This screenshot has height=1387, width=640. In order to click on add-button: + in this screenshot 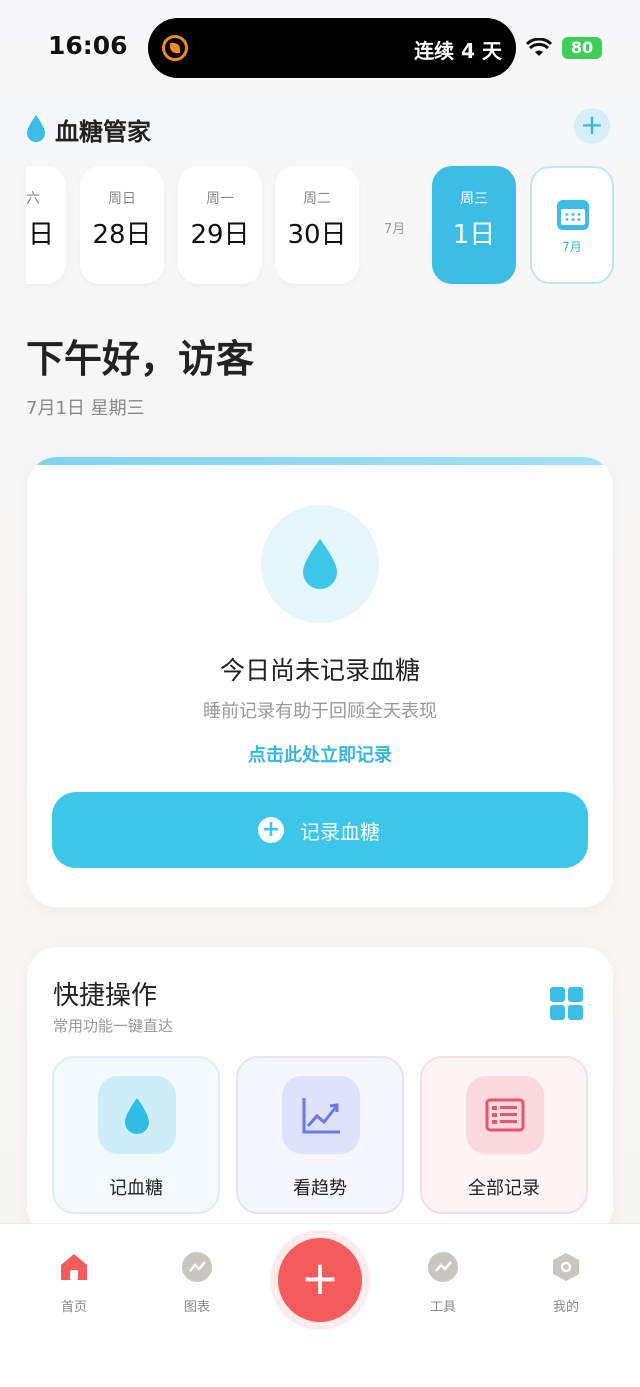, I will do `click(592, 126)`.